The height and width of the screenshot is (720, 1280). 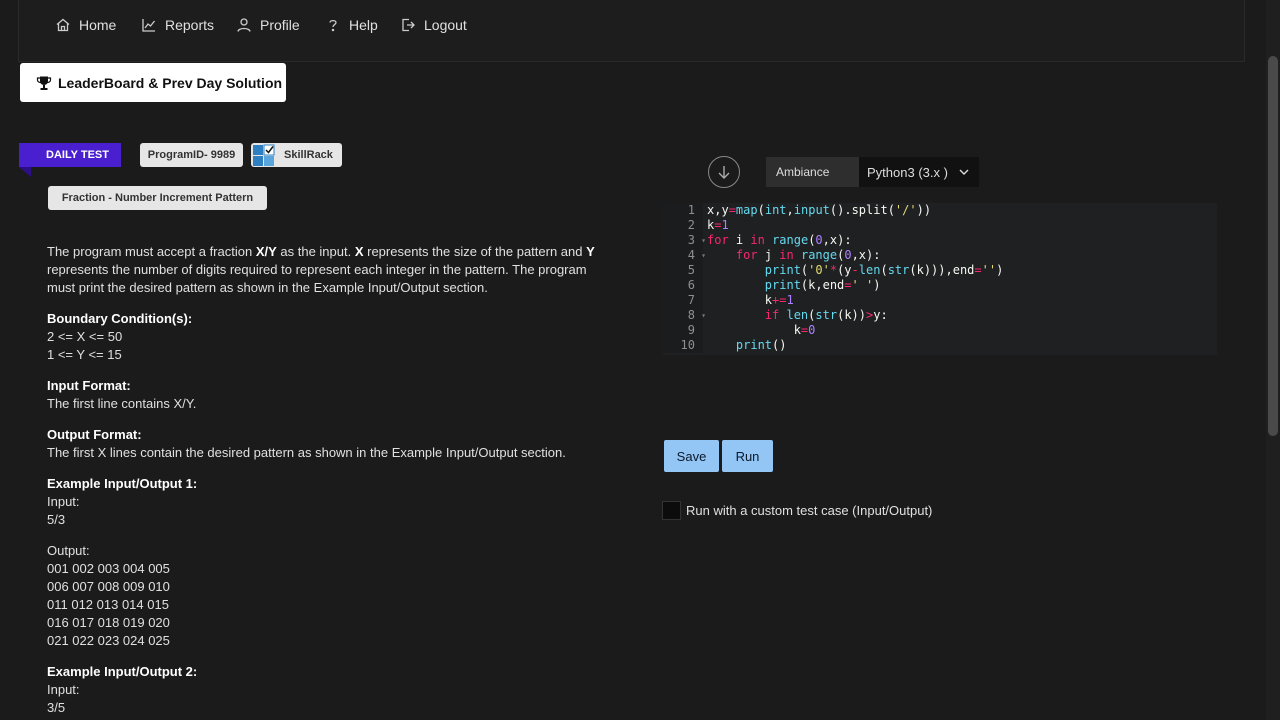 What do you see at coordinates (696, 255) in the screenshot?
I see `line-number: 4 ▾` at bounding box center [696, 255].